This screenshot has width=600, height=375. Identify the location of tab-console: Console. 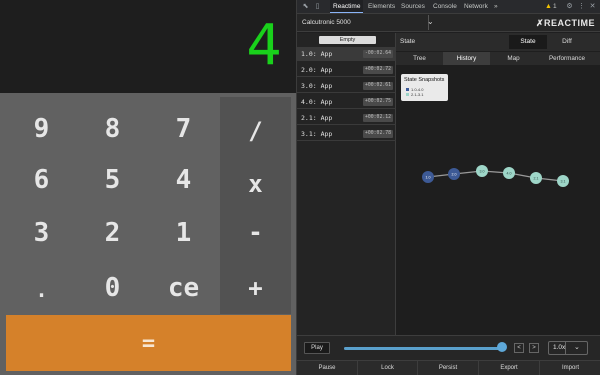
(445, 6).